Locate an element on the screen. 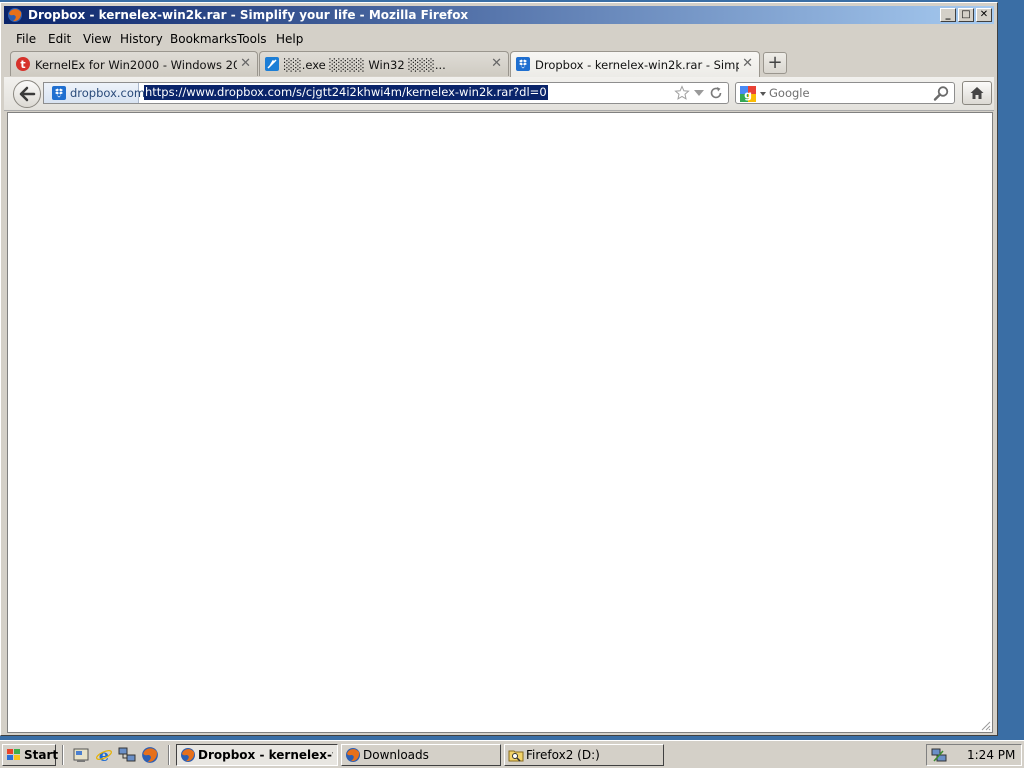  show-desktop-icon is located at coordinates (81, 755).